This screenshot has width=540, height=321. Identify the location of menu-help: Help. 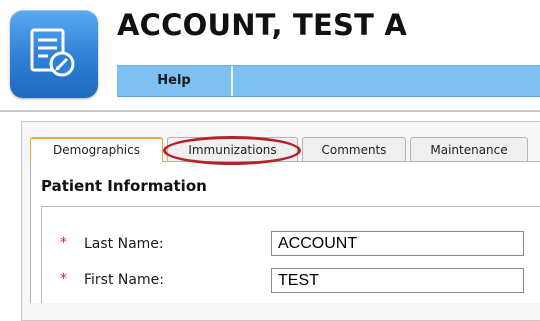
(174, 81).